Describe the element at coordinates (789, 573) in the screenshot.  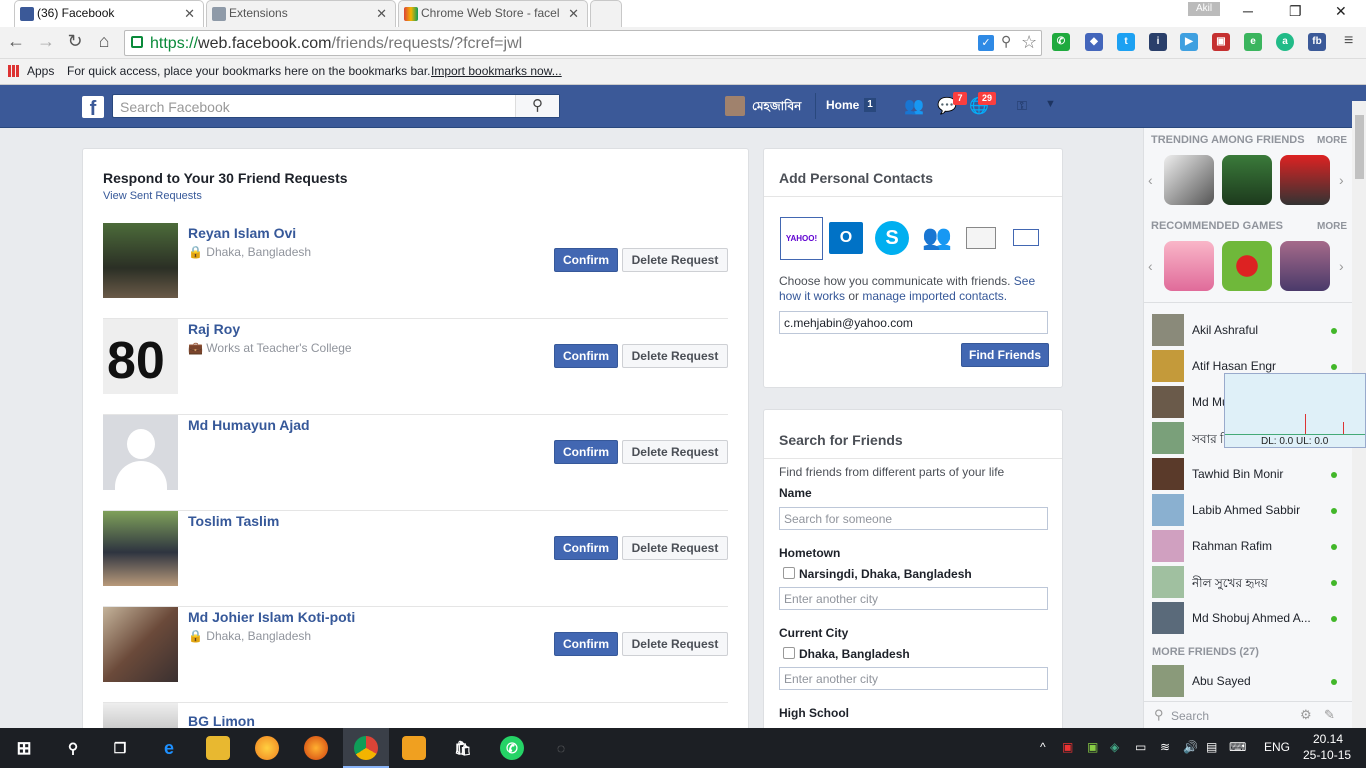
I see `hometown-checkbox` at that location.